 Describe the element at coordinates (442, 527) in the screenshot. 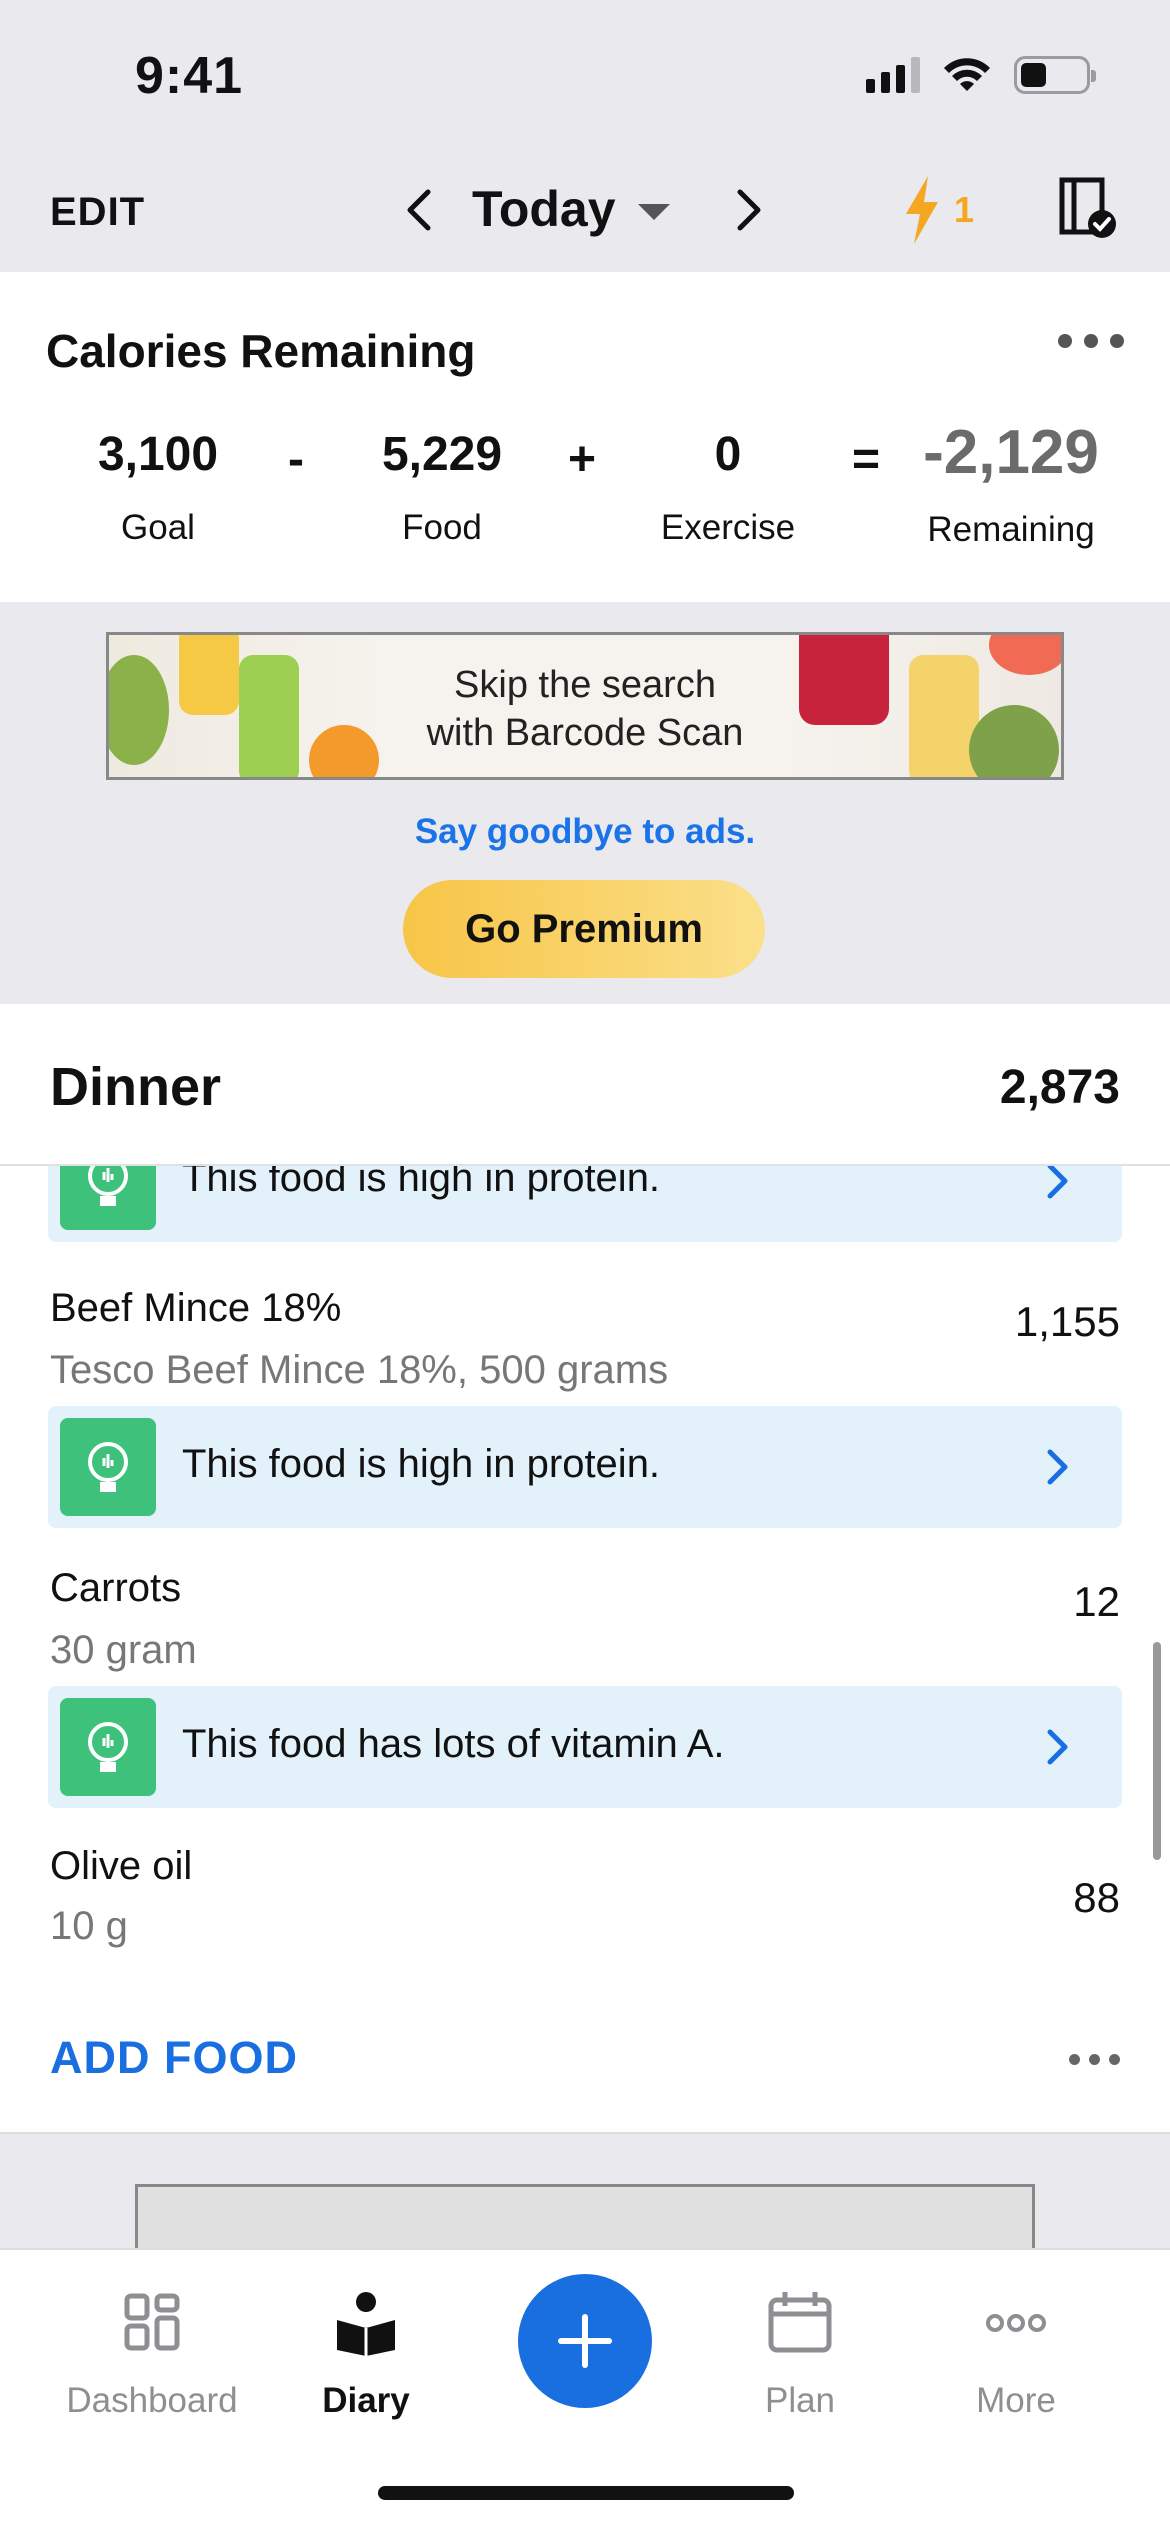

I see `food-label: Food` at that location.